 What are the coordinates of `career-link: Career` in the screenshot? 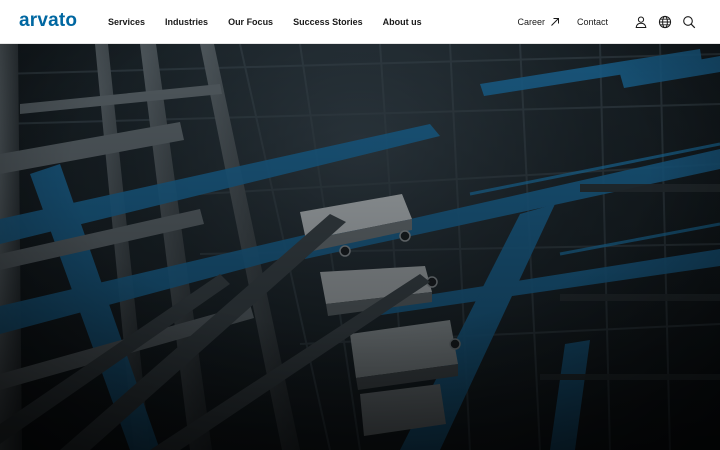 It's located at (538, 22).